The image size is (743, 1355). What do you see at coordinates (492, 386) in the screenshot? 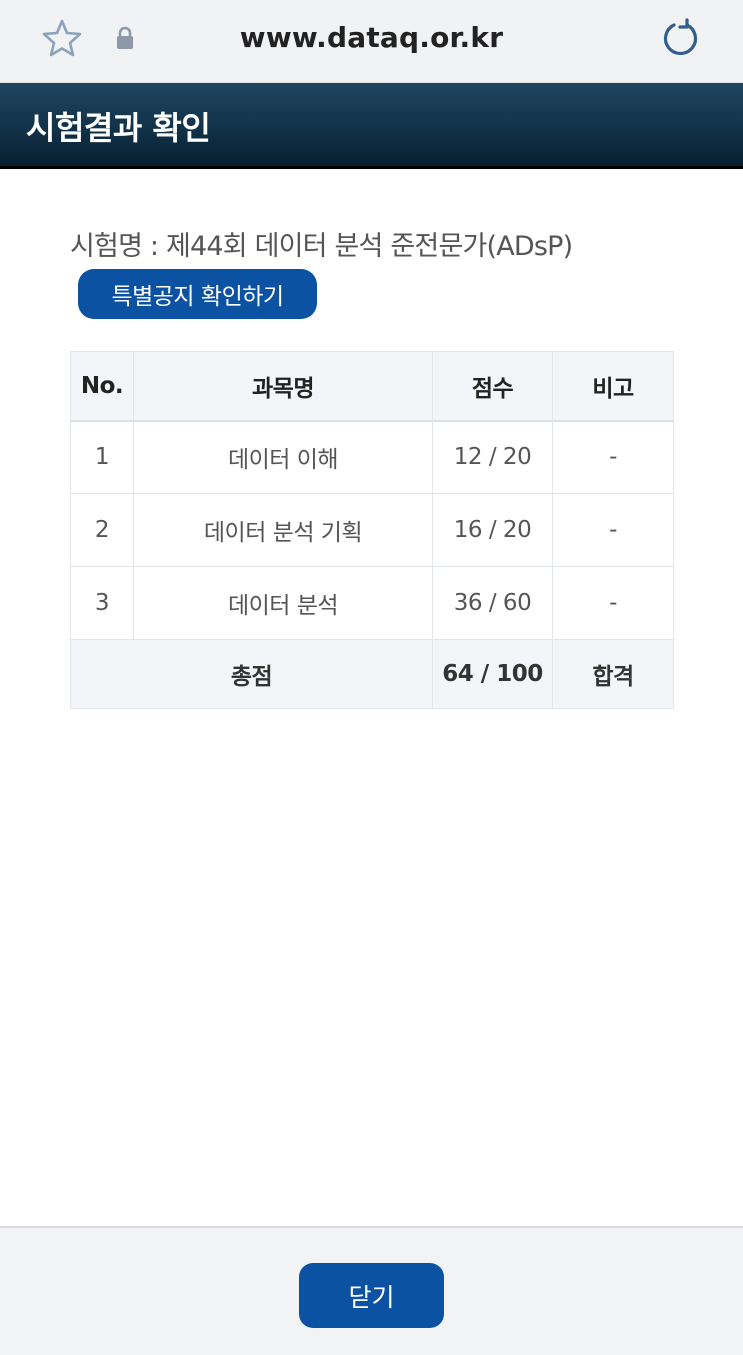
I see `col-header-score: 점수` at bounding box center [492, 386].